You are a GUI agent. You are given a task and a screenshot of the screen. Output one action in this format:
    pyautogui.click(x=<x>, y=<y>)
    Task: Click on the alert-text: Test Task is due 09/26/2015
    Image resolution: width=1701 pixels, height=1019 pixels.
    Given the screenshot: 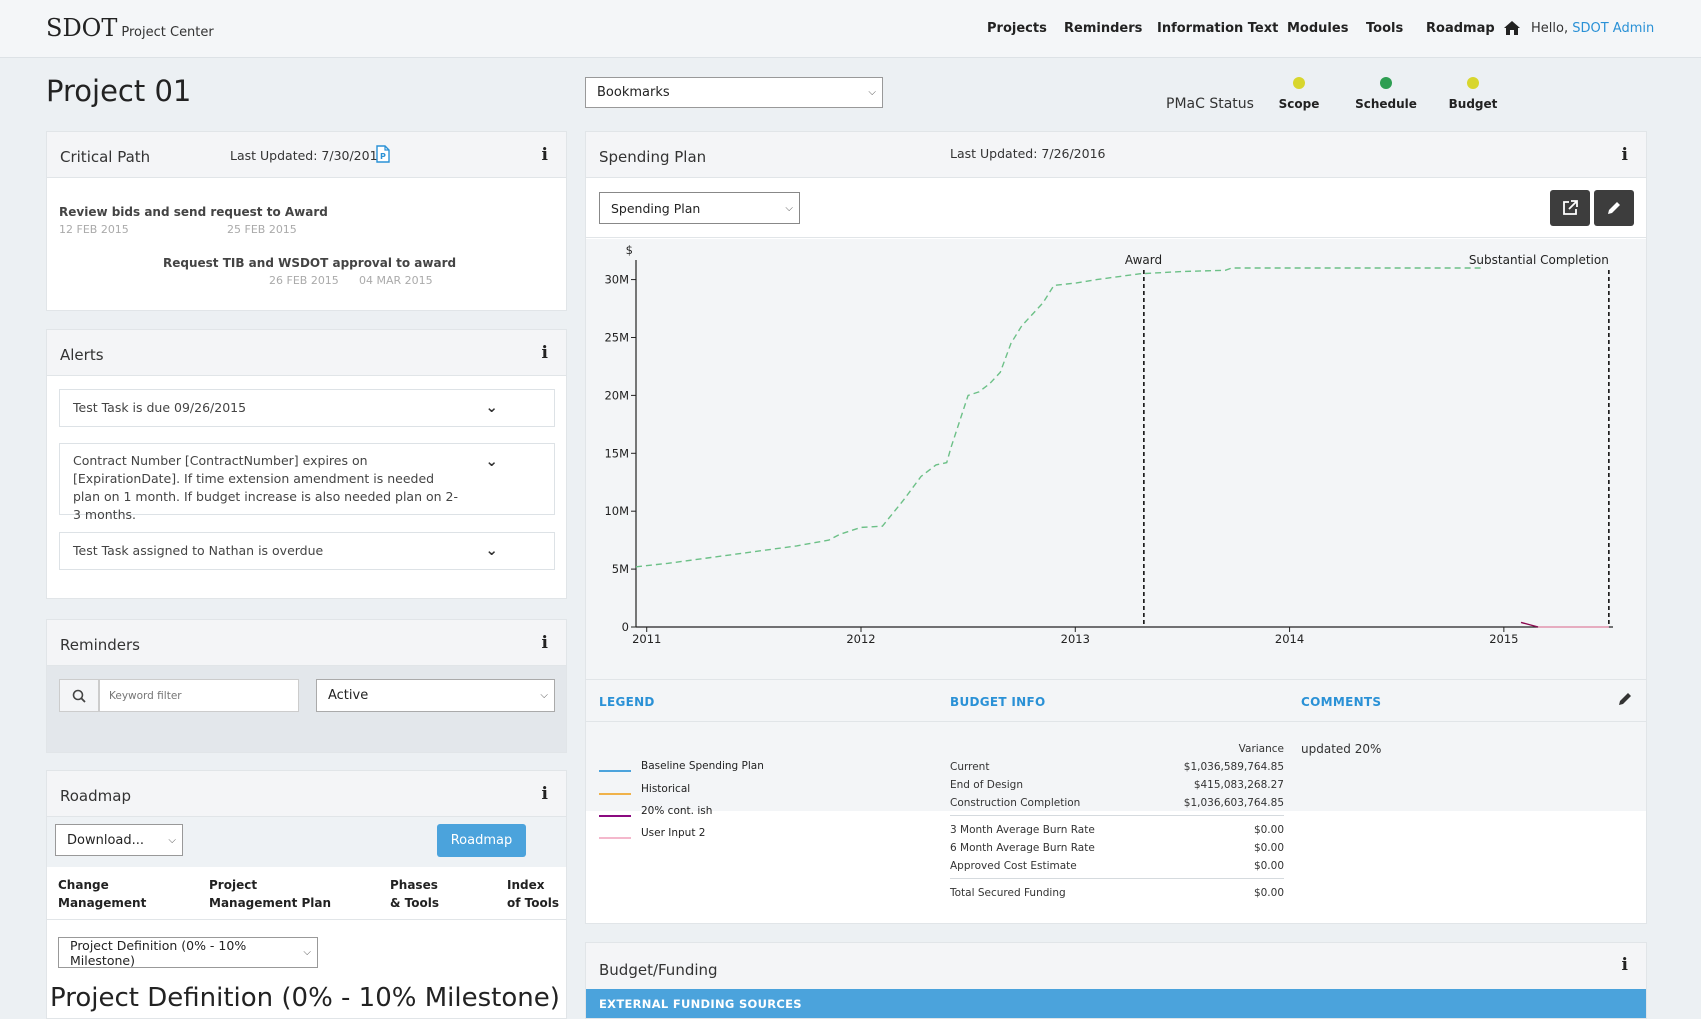 What is the action you would take?
    pyautogui.click(x=160, y=407)
    